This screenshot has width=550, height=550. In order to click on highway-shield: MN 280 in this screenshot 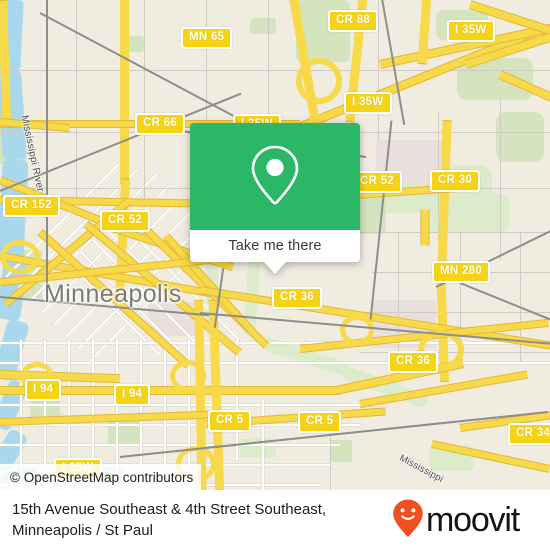, I will do `click(461, 272)`.